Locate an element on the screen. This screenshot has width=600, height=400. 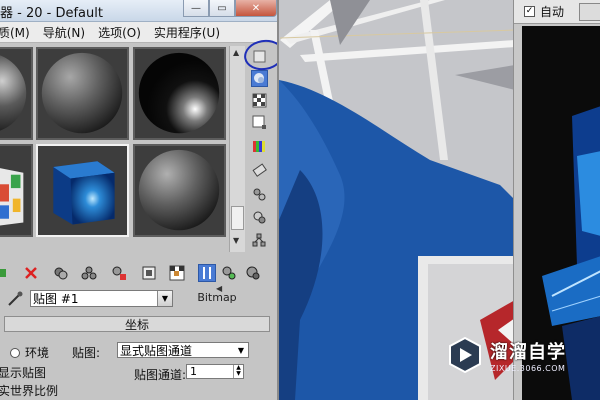
menu-material: 质(M) is located at coordinates (18, 32).